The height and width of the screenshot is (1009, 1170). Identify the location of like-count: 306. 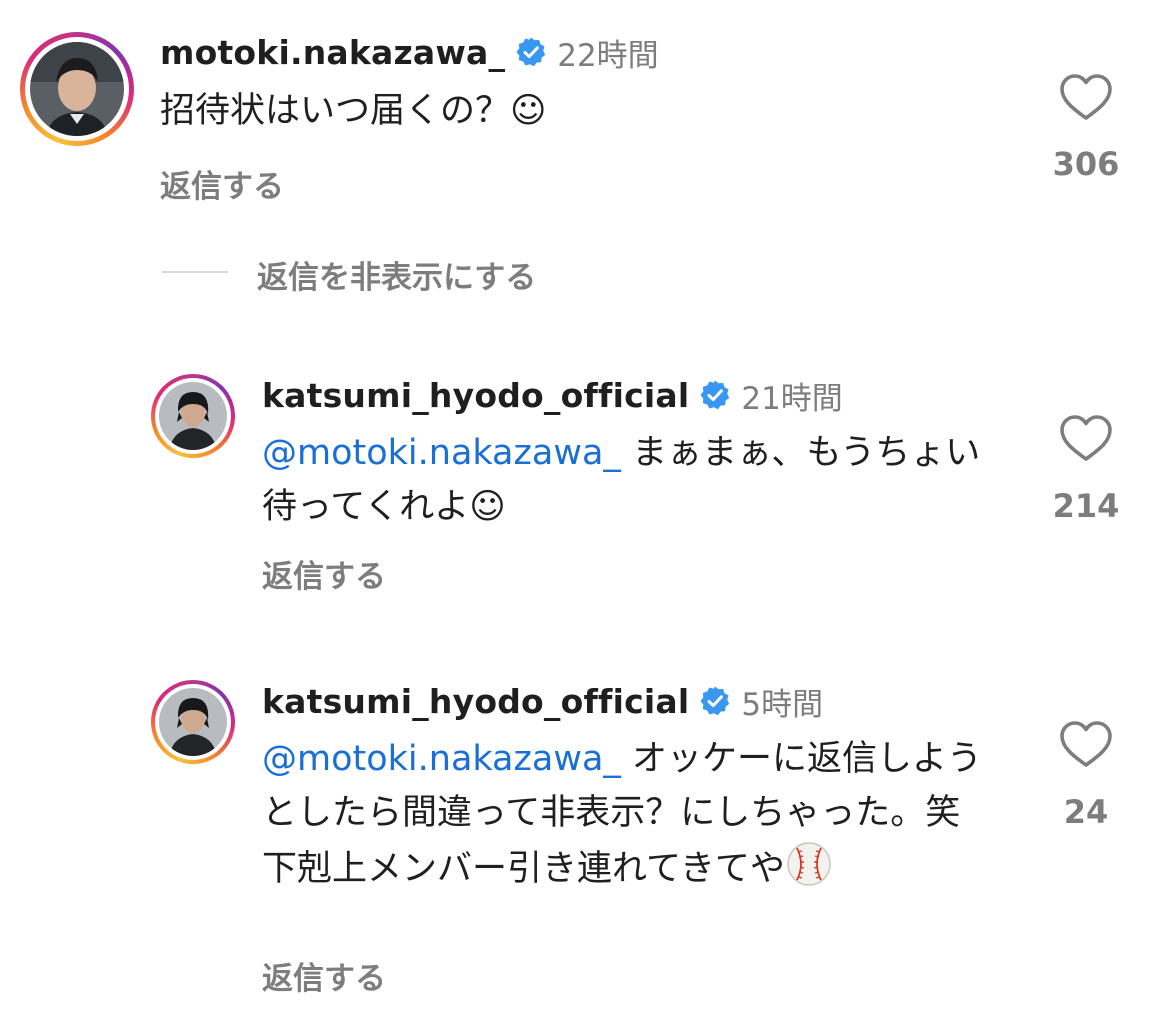
(1086, 164).